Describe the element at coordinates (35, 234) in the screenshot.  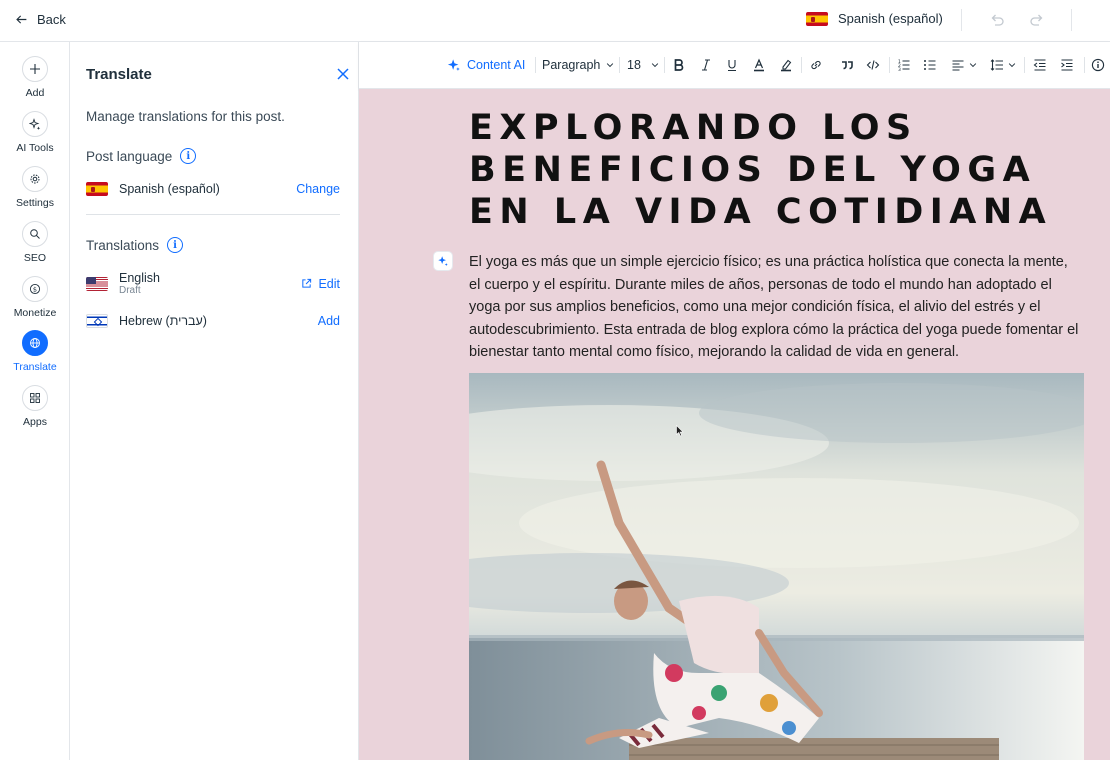
I see `search-icon` at that location.